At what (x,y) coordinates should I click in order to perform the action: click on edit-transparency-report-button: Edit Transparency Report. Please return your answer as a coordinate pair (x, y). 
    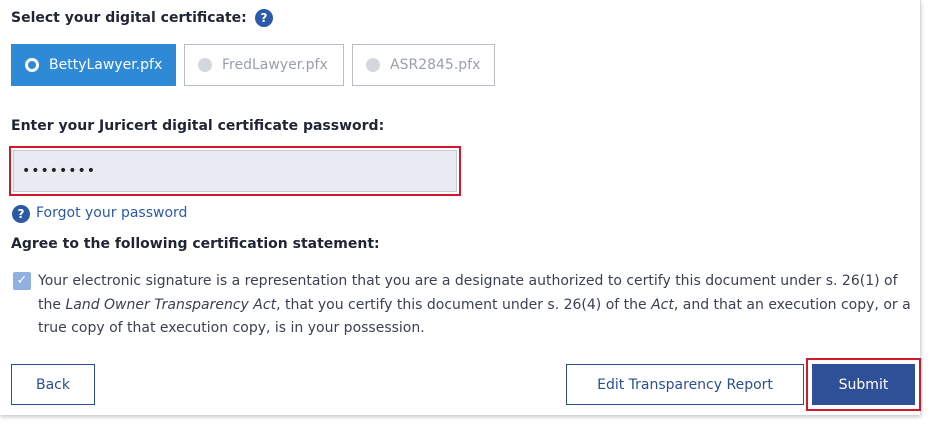
    Looking at the image, I should click on (685, 384).